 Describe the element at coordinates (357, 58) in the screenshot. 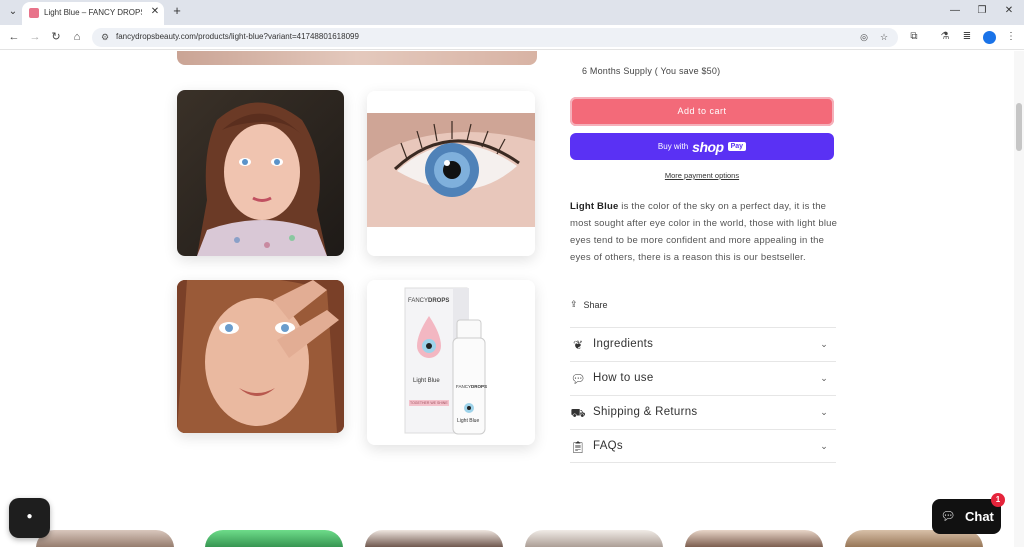

I see `gallery-image-top-partial` at that location.